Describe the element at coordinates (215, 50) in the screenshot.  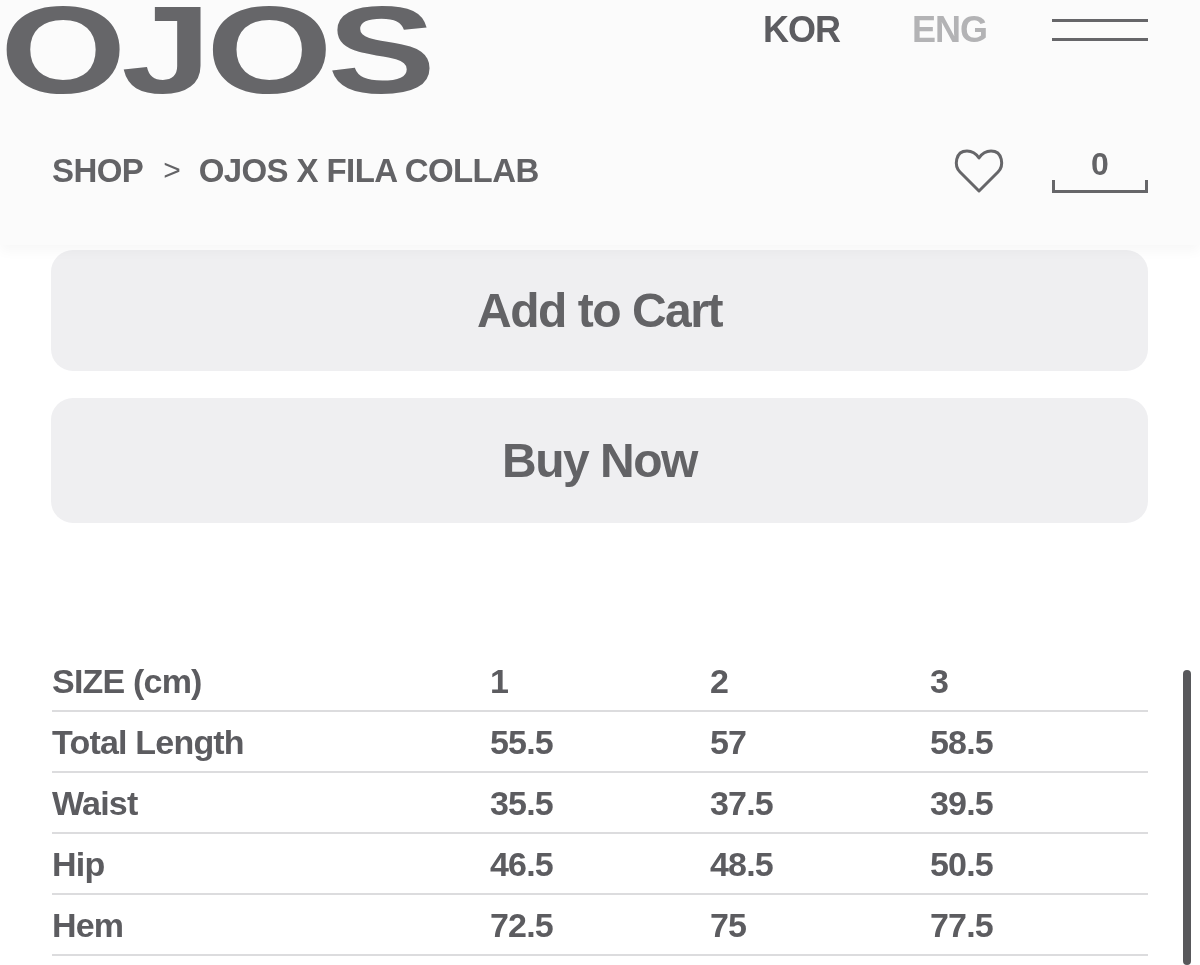
I see `brand-logo: OJOS` at that location.